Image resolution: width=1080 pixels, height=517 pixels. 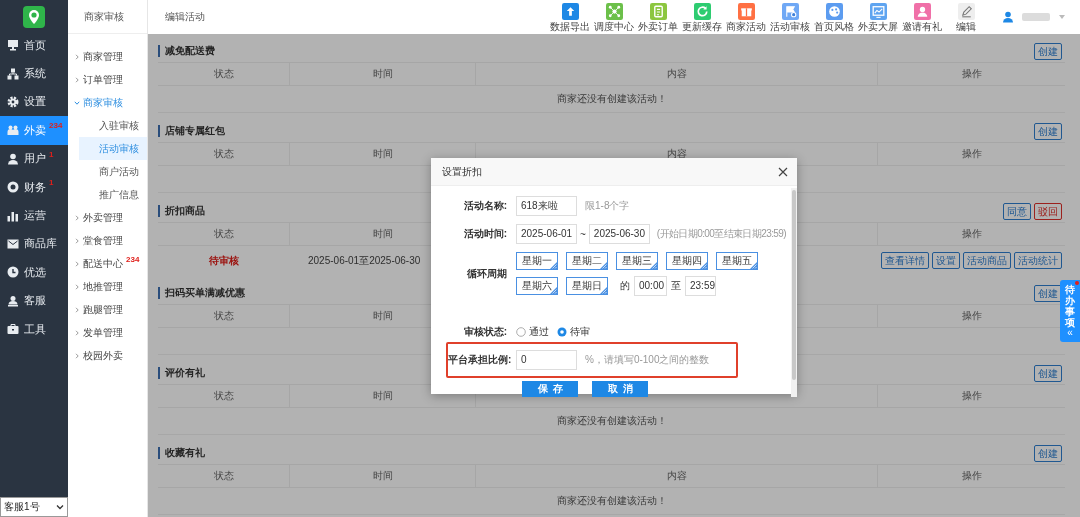 I want to click on weekday-toggle: 星期二, so click(x=587, y=261).